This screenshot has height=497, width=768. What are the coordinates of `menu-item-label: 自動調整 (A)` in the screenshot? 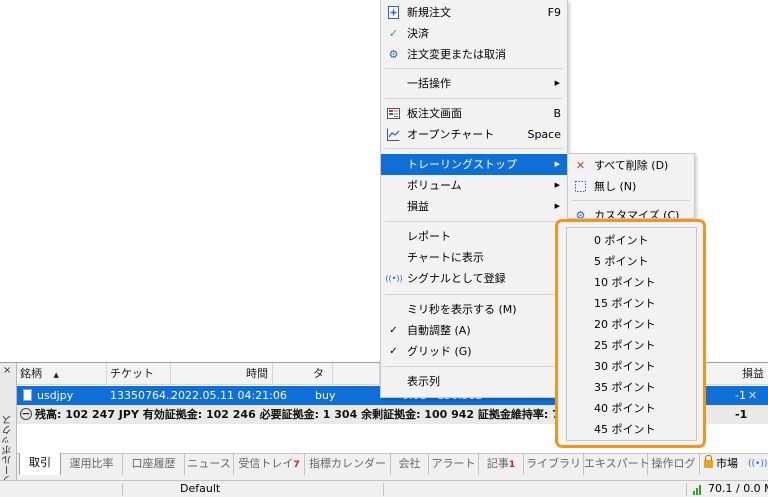 It's located at (439, 330).